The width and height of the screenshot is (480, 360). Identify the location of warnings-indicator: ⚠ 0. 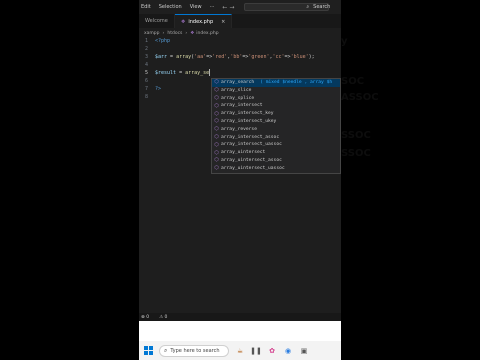
(165, 317).